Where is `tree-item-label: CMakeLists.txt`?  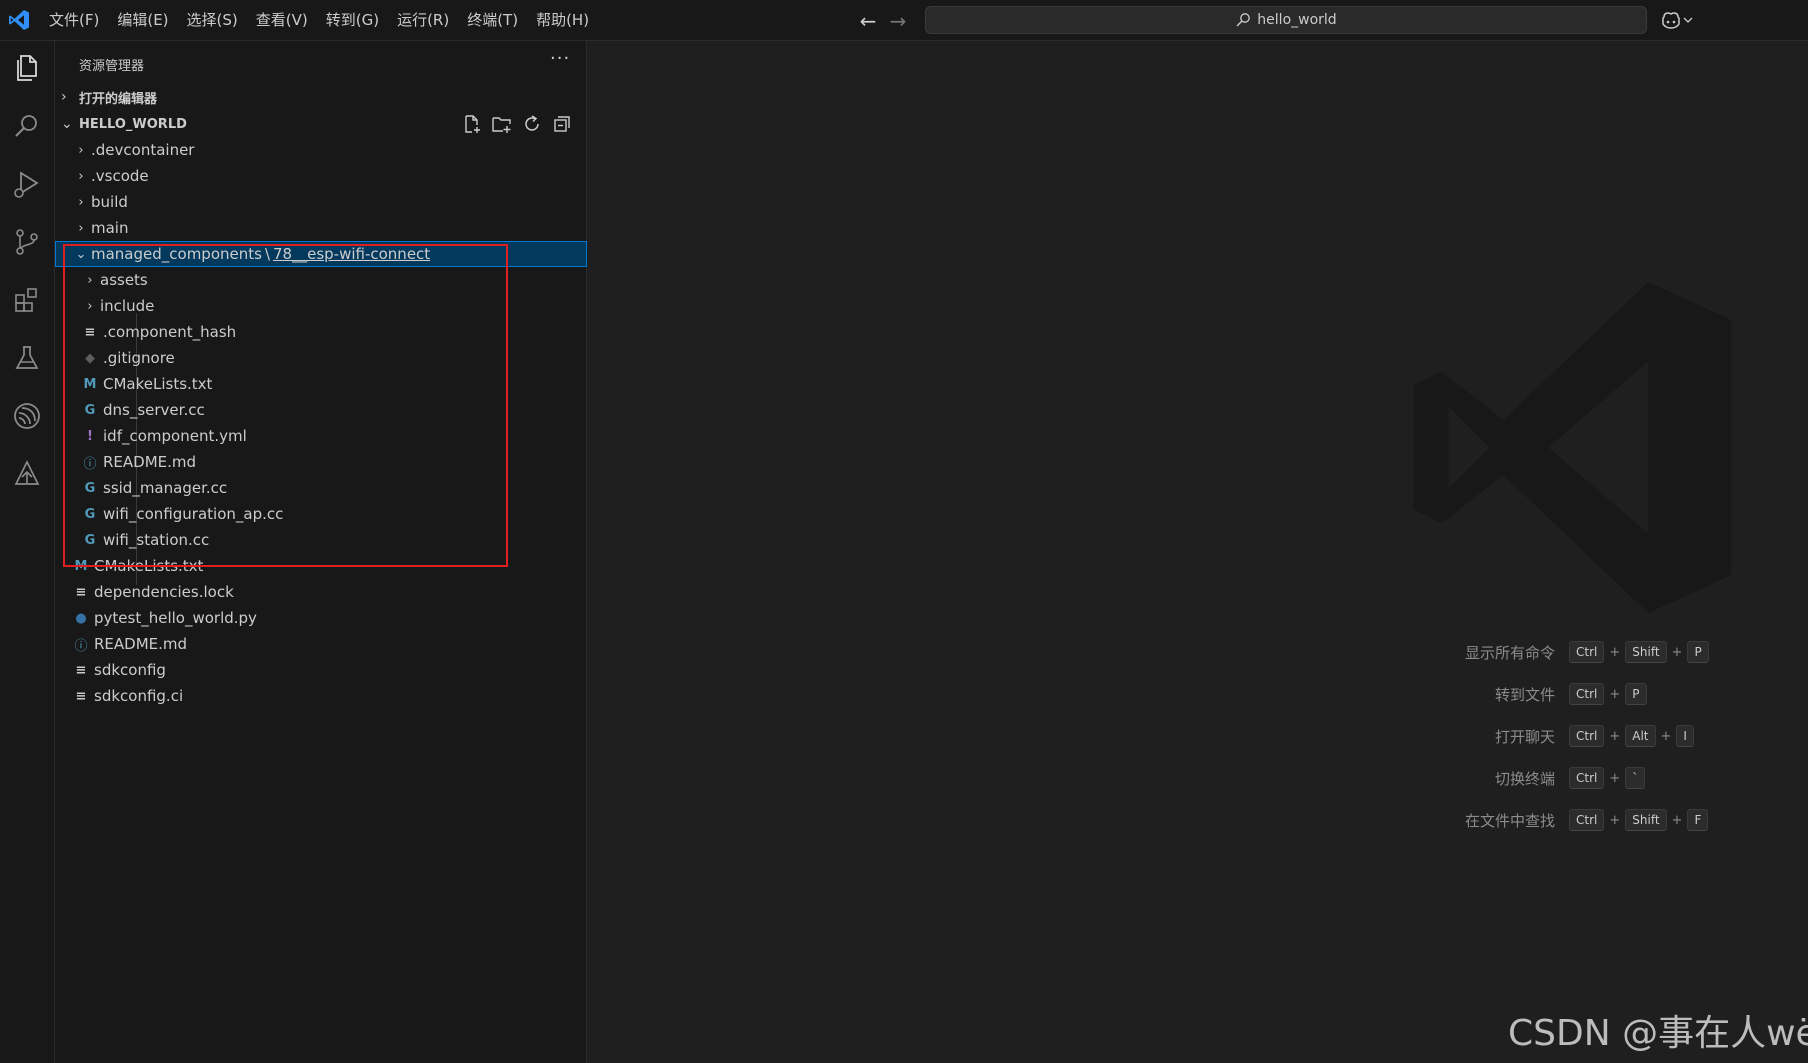
tree-item-label: CMakeLists.txt is located at coordinates (158, 384).